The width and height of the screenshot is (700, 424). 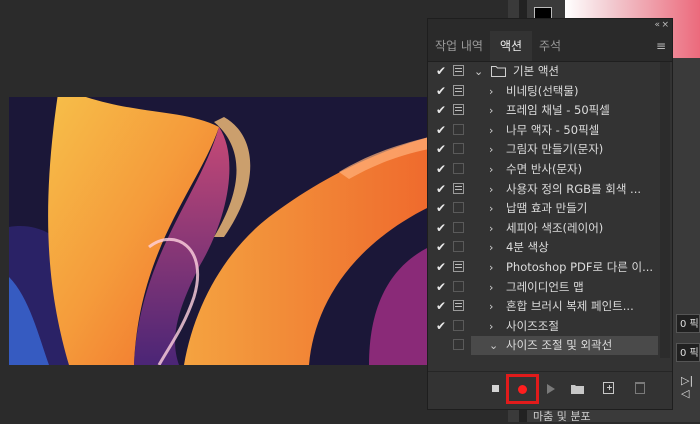 I want to click on action-label-cell: ⌄ 사이즈 조절 및 외곽선, so click(x=564, y=346).